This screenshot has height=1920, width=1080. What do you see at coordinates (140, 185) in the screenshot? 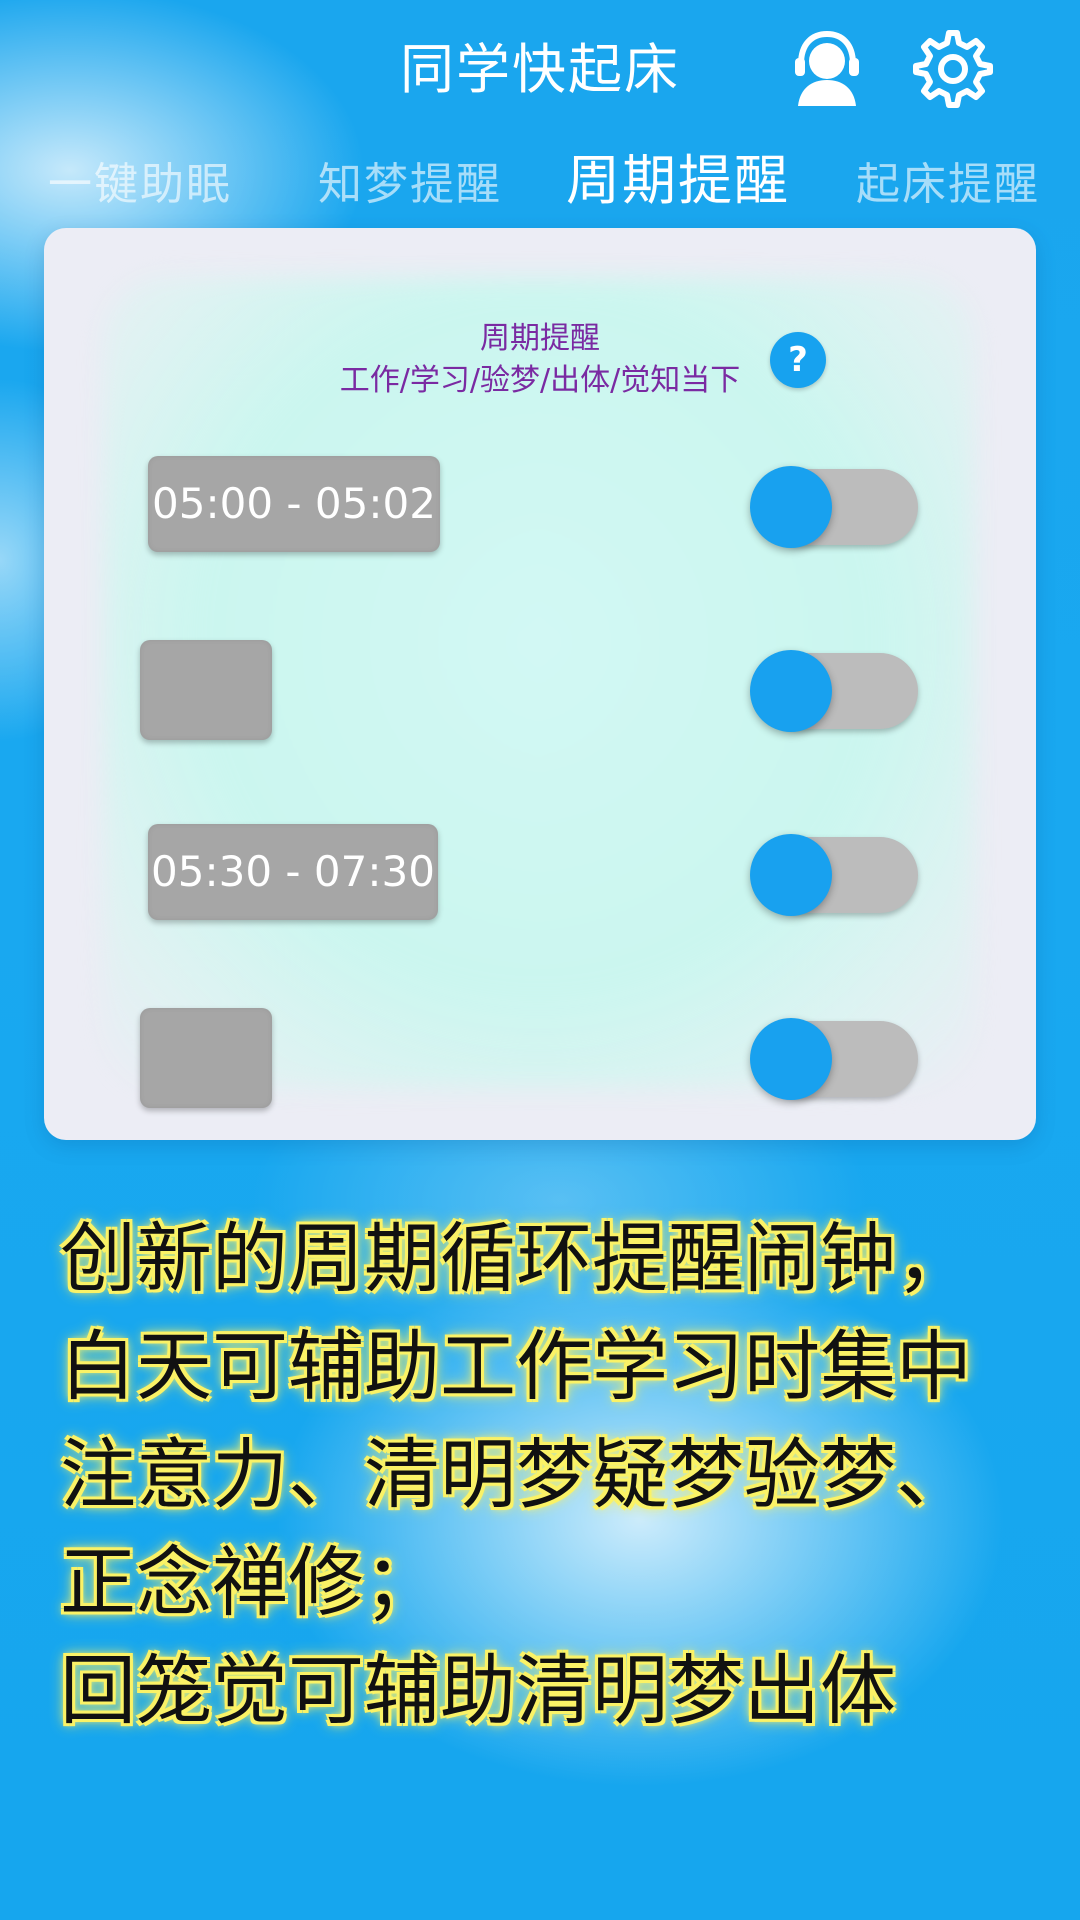
I see `tab-sleep-aid: 一键助眠` at bounding box center [140, 185].